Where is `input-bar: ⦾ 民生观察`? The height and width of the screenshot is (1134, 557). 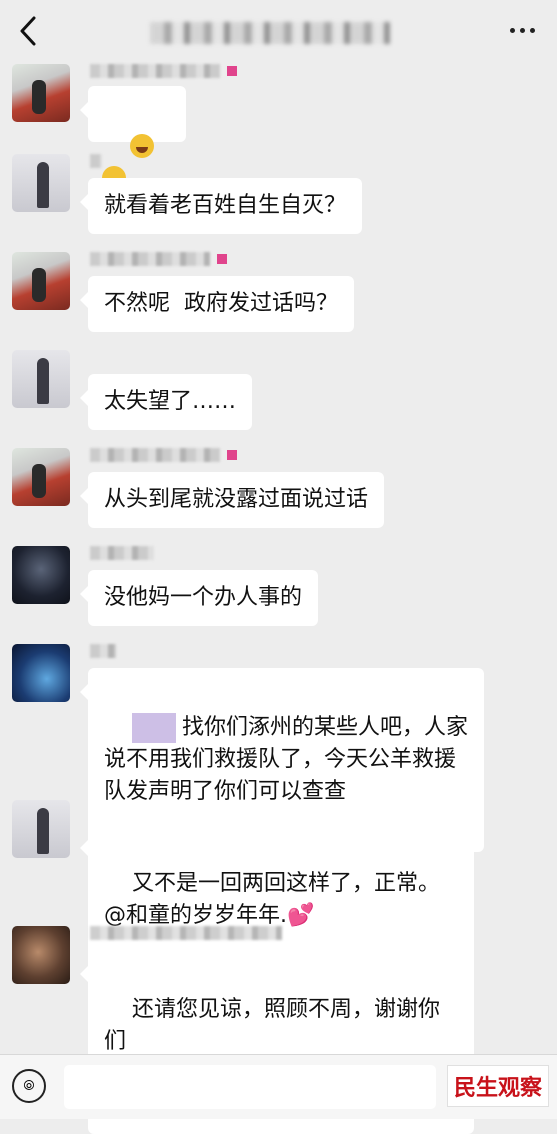 input-bar: ⦾ 民生观察 is located at coordinates (278, 1086).